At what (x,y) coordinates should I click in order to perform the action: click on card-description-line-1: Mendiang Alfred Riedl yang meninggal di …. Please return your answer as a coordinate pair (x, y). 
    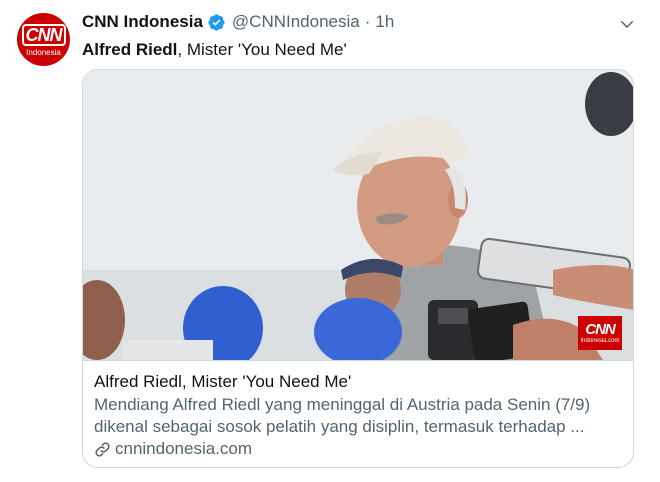
    Looking at the image, I should click on (342, 404).